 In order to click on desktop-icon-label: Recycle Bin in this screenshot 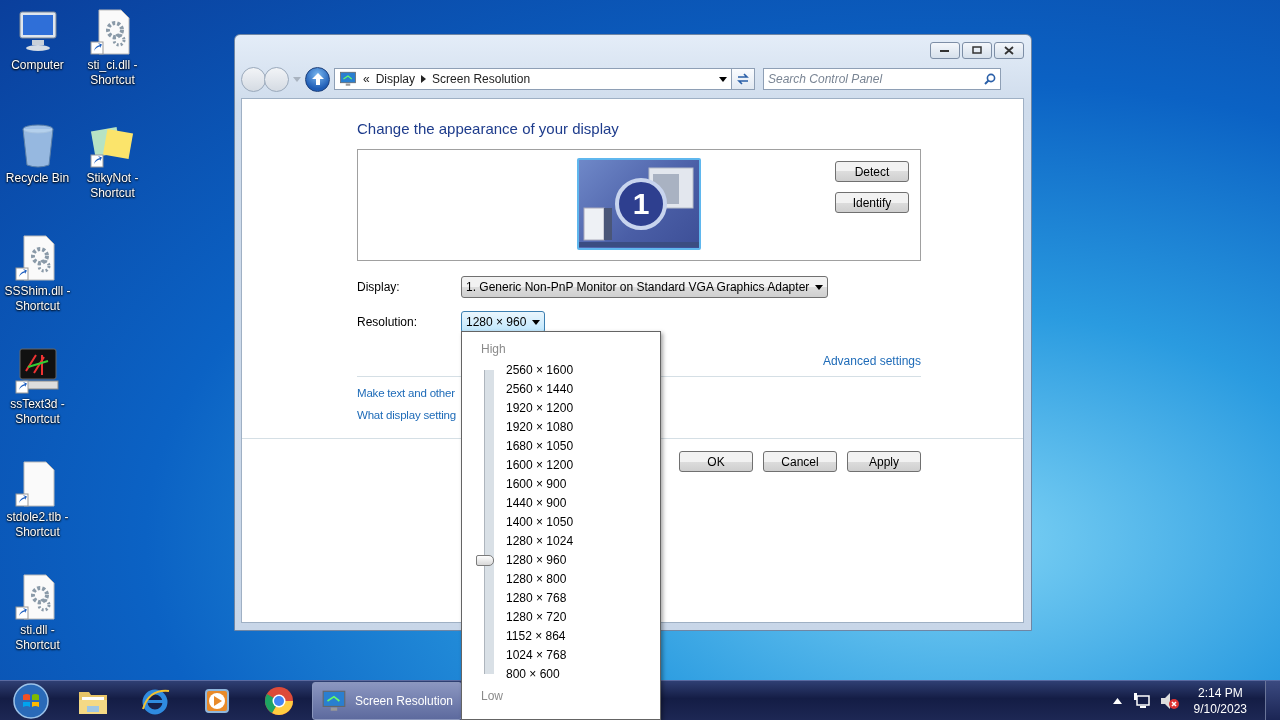, I will do `click(37, 178)`.